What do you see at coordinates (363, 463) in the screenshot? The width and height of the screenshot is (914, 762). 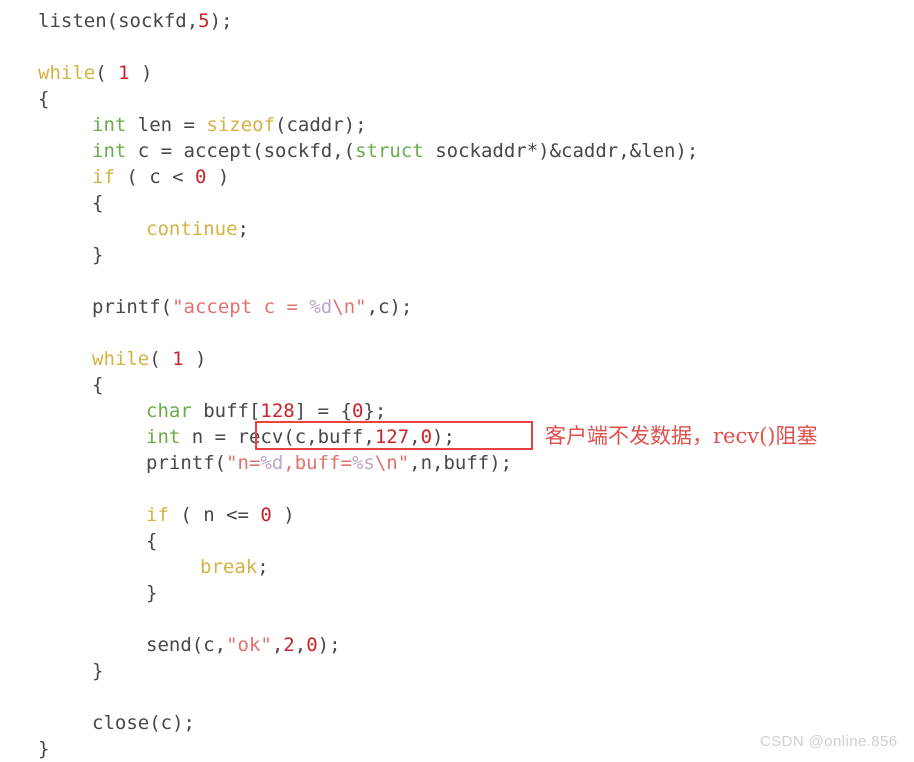 I see `code-token: %s` at bounding box center [363, 463].